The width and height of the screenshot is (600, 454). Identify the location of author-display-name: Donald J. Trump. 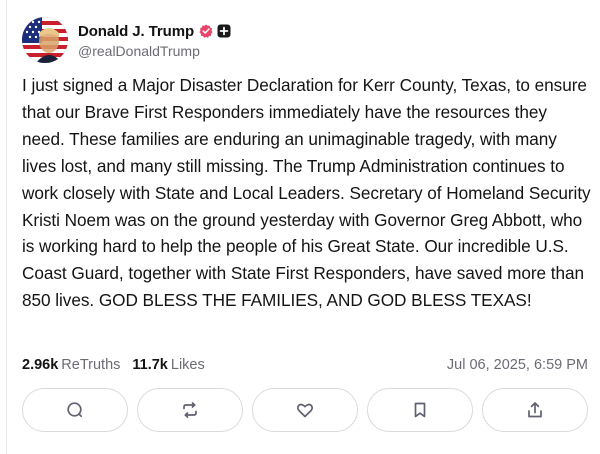
(136, 31).